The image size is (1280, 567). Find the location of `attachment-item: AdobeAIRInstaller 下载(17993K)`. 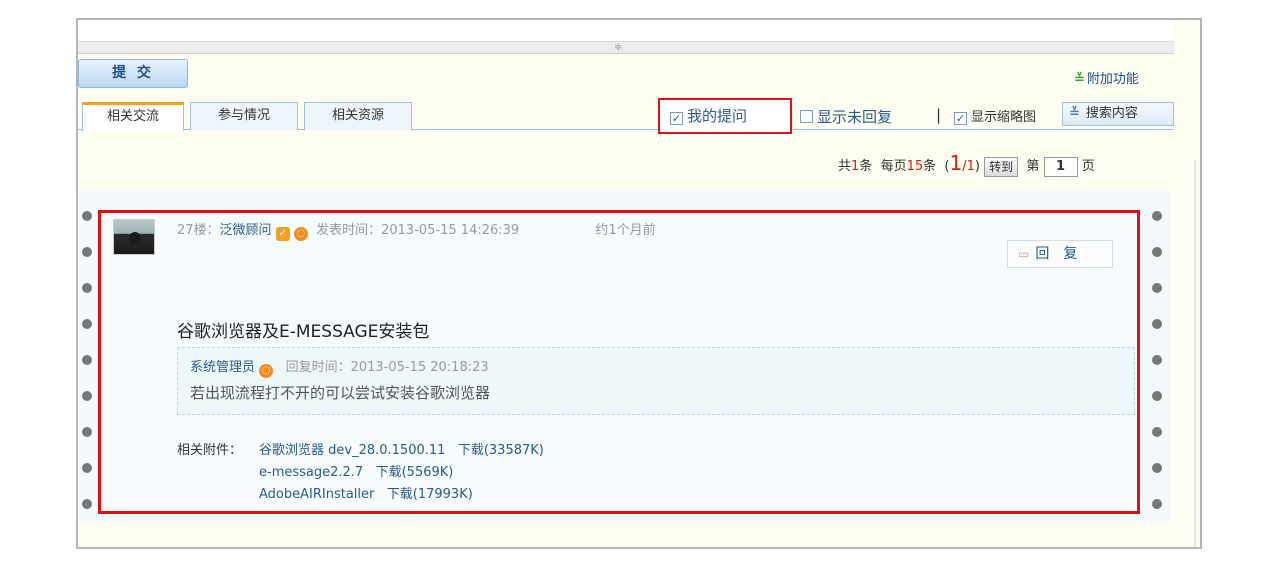

attachment-item: AdobeAIRInstaller 下载(17993K) is located at coordinates (366, 492).